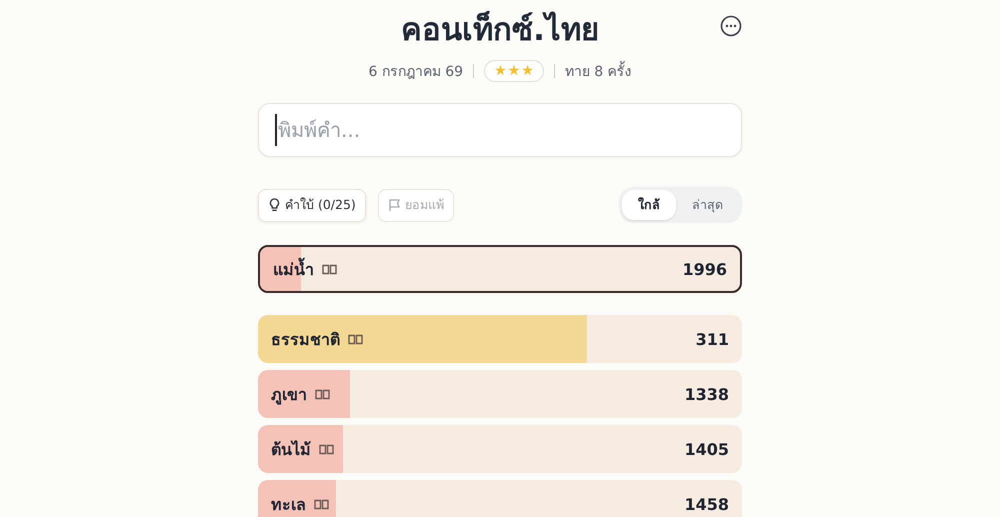  What do you see at coordinates (312, 205) in the screenshot?
I see `hint-button: คำใบ้ (0/25)` at bounding box center [312, 205].